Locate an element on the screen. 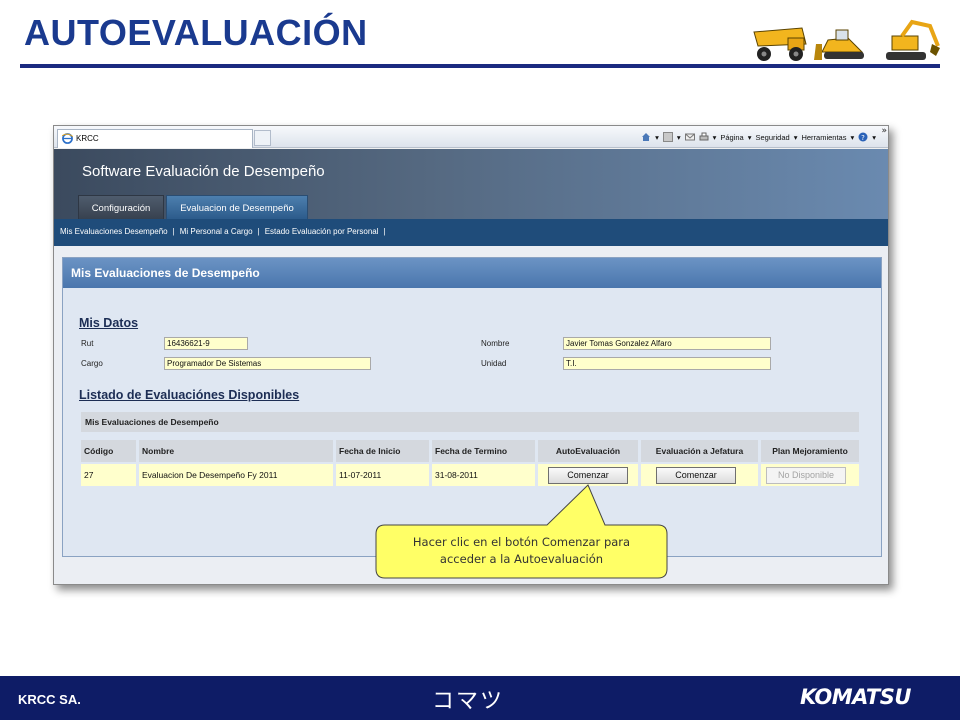 Image resolution: width=960 pixels, height=720 pixels. table-caption: Mis Evaluaciones de Desempeño is located at coordinates (470, 422).